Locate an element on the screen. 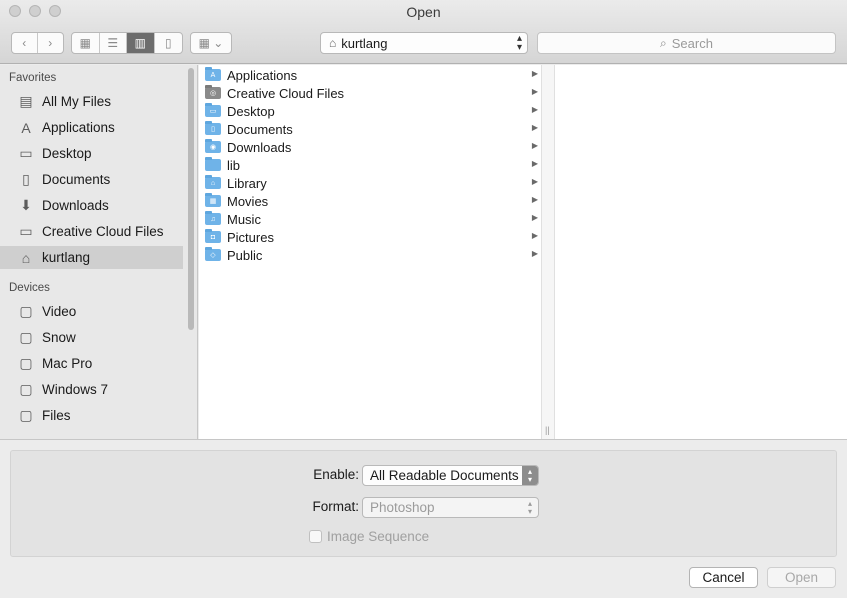 This screenshot has width=847, height=598. image-sequence-row: Image Sequence is located at coordinates (369, 536).